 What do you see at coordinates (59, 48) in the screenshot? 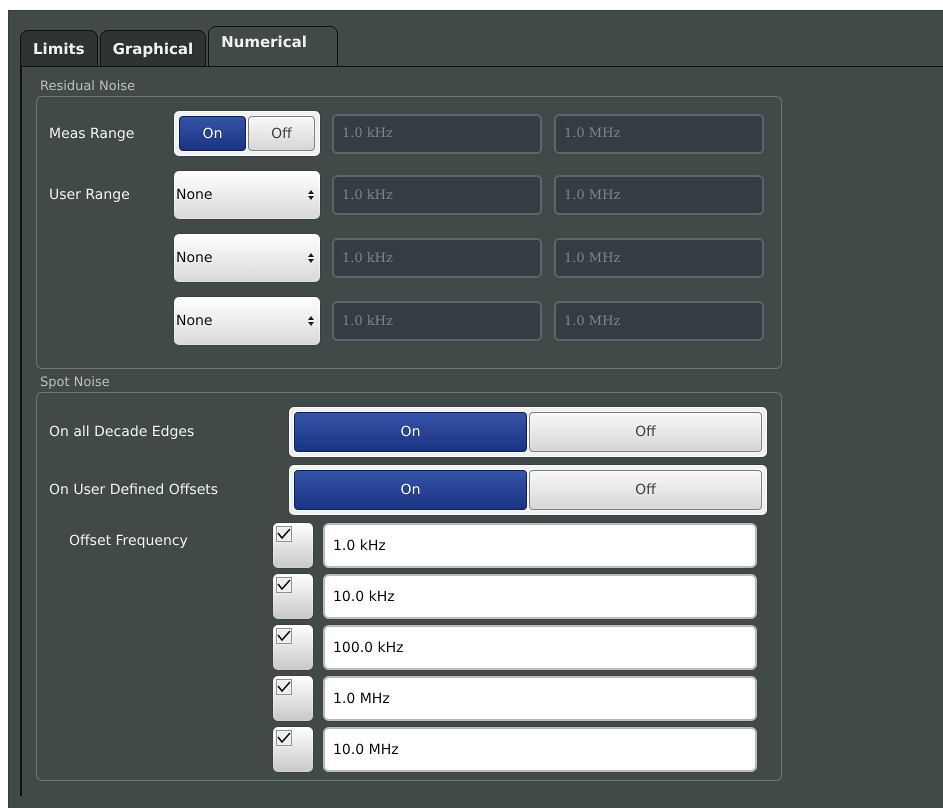
I see `tab: Limits` at bounding box center [59, 48].